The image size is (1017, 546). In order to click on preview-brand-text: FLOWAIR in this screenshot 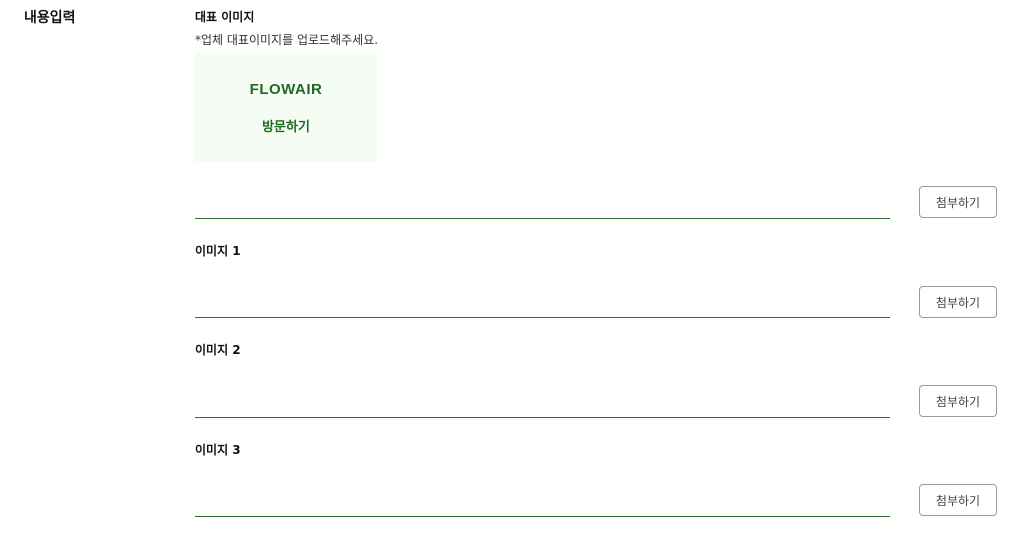, I will do `click(286, 89)`.